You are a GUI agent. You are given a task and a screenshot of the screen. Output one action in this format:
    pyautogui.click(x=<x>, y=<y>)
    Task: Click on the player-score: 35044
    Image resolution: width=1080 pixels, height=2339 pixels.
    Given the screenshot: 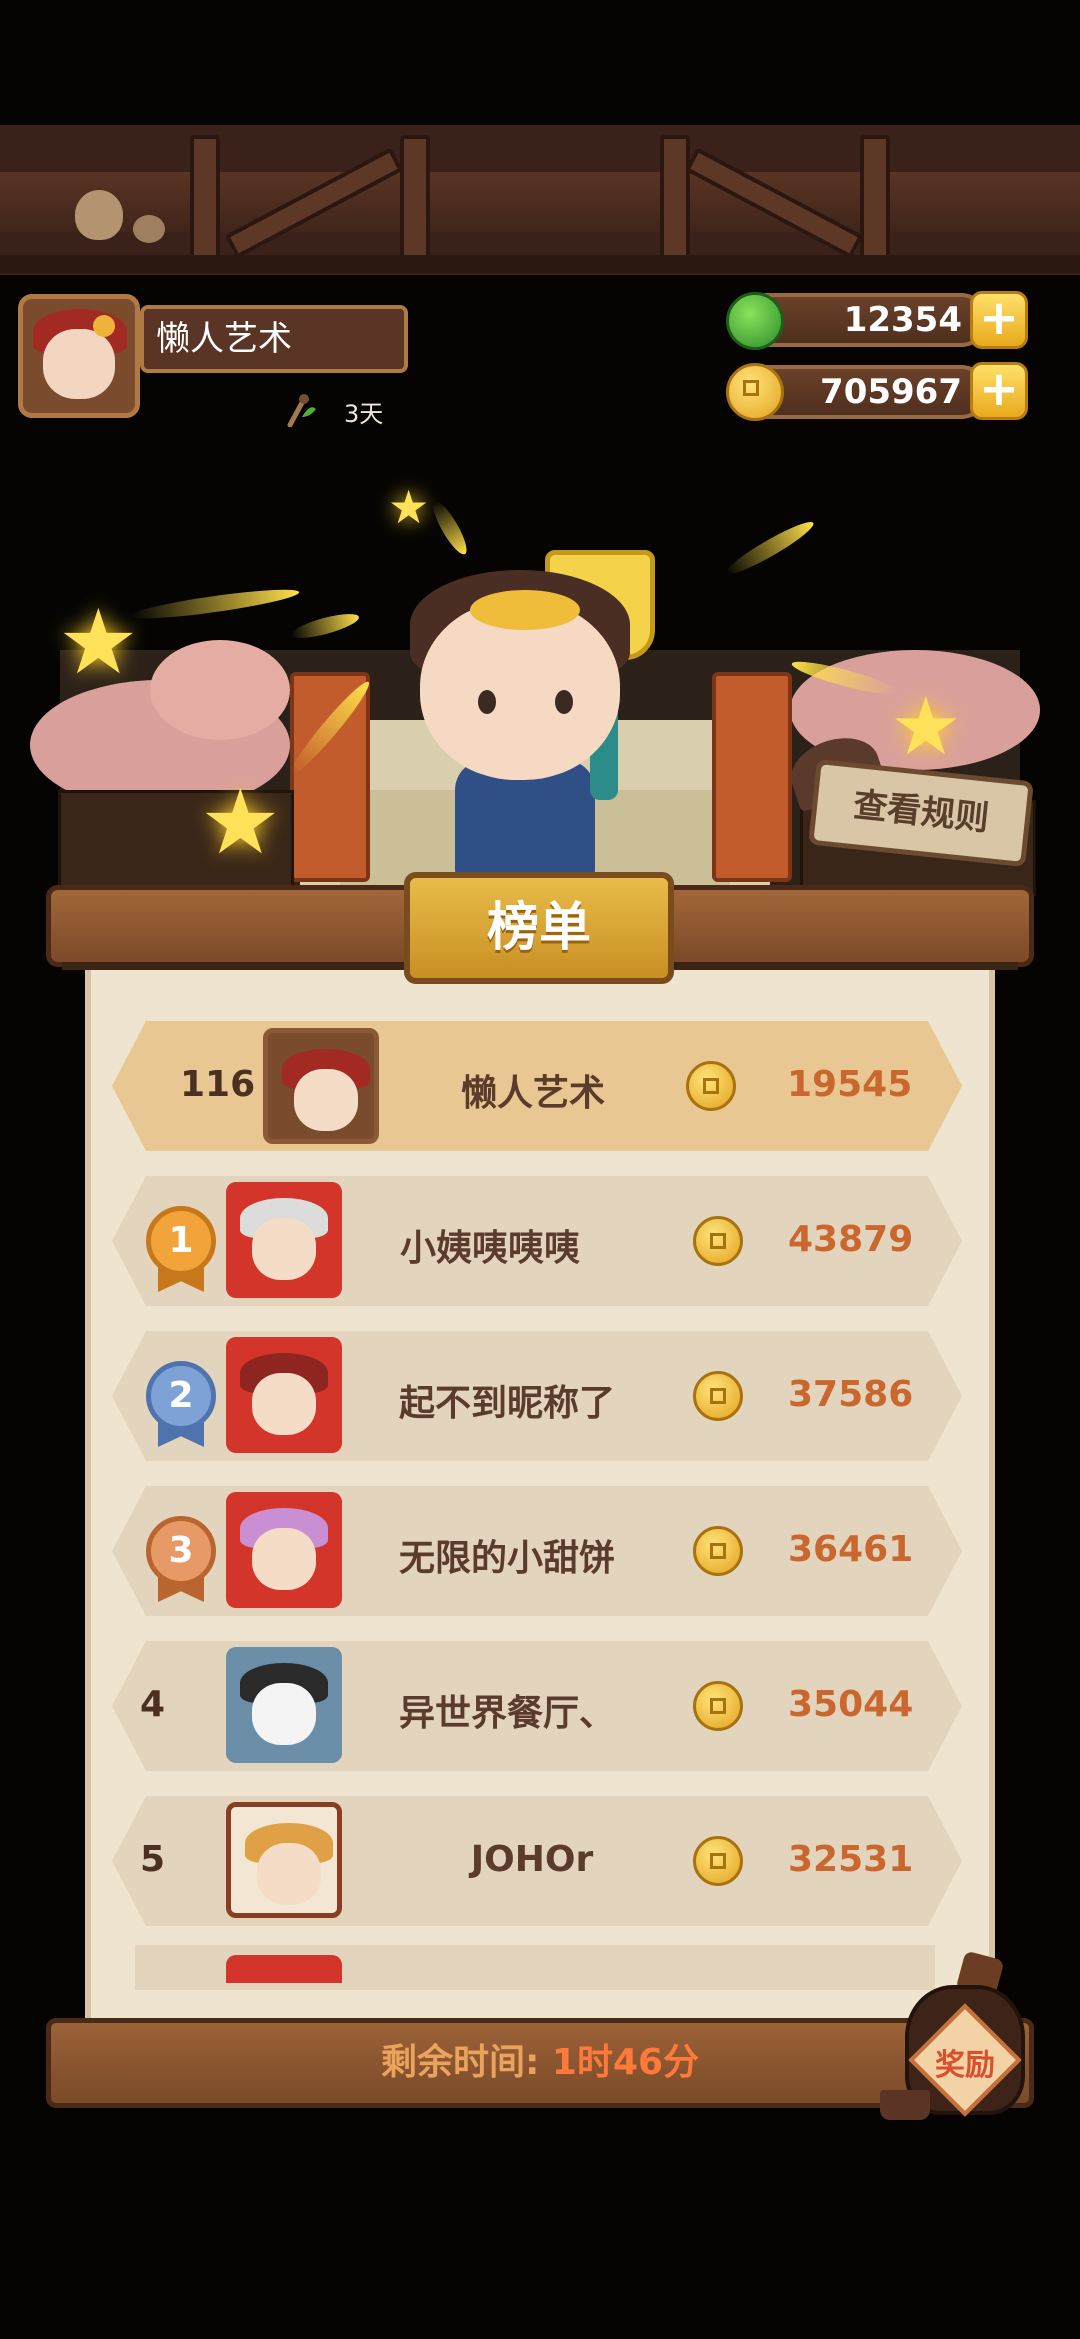 What is the action you would take?
    pyautogui.click(x=851, y=1704)
    